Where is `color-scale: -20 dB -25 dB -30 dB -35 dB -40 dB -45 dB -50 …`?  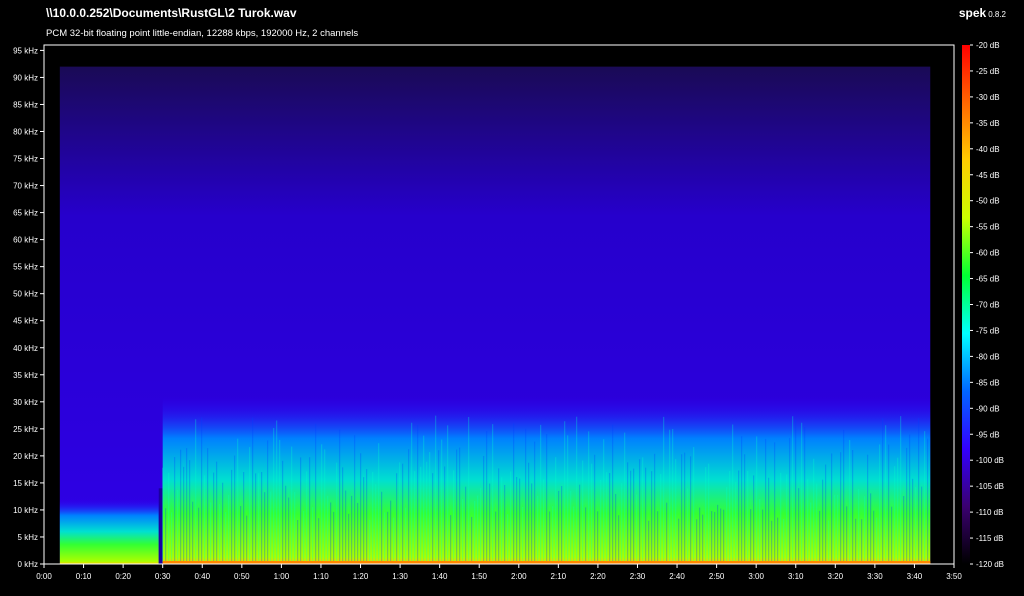 color-scale: -20 dB -25 dB -30 dB -35 dB -40 dB -45 dB -50 … is located at coordinates (983, 305).